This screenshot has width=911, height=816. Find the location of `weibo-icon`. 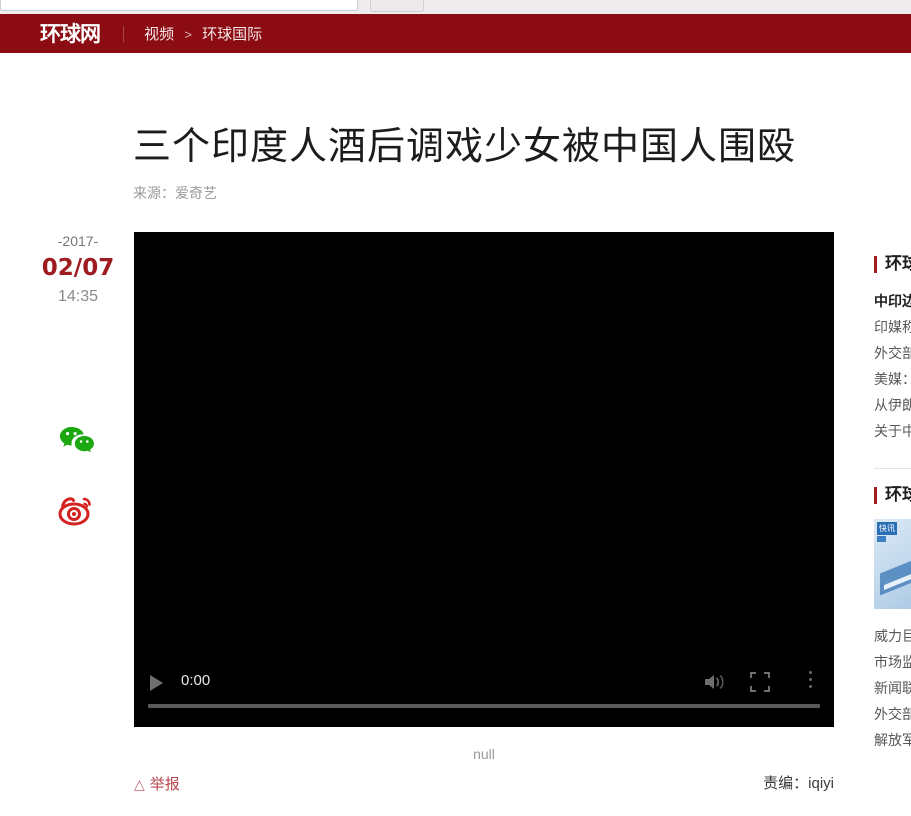

weibo-icon is located at coordinates (77, 509).